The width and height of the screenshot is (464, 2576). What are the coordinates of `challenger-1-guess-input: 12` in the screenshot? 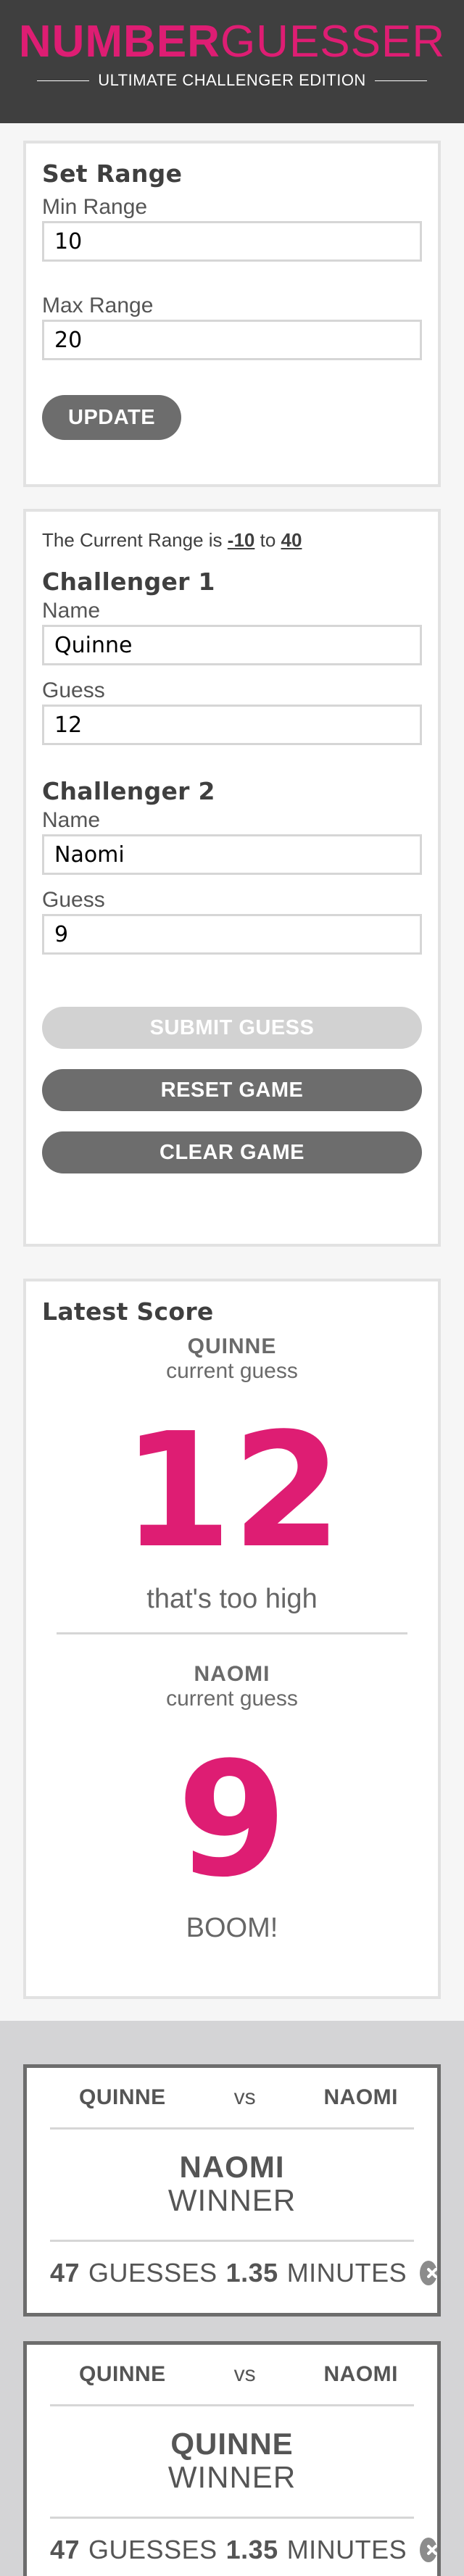 It's located at (232, 725).